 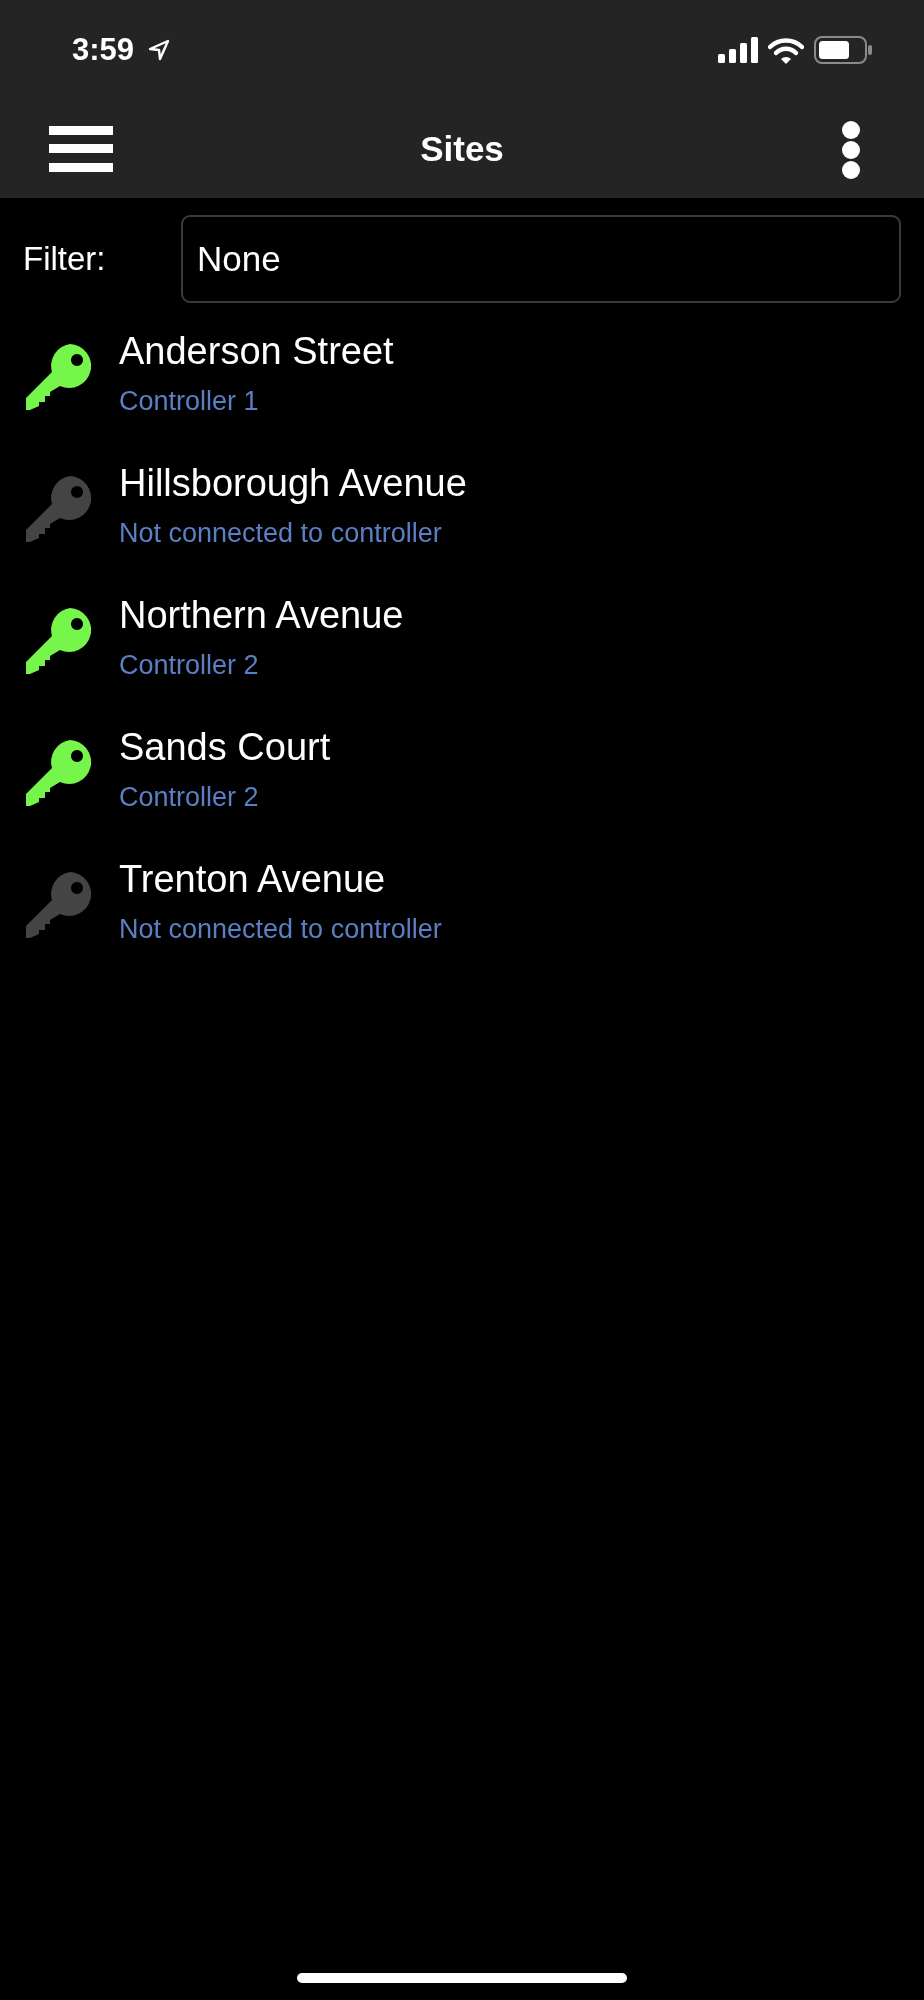 What do you see at coordinates (541, 259) in the screenshot?
I see `filter-field: None` at bounding box center [541, 259].